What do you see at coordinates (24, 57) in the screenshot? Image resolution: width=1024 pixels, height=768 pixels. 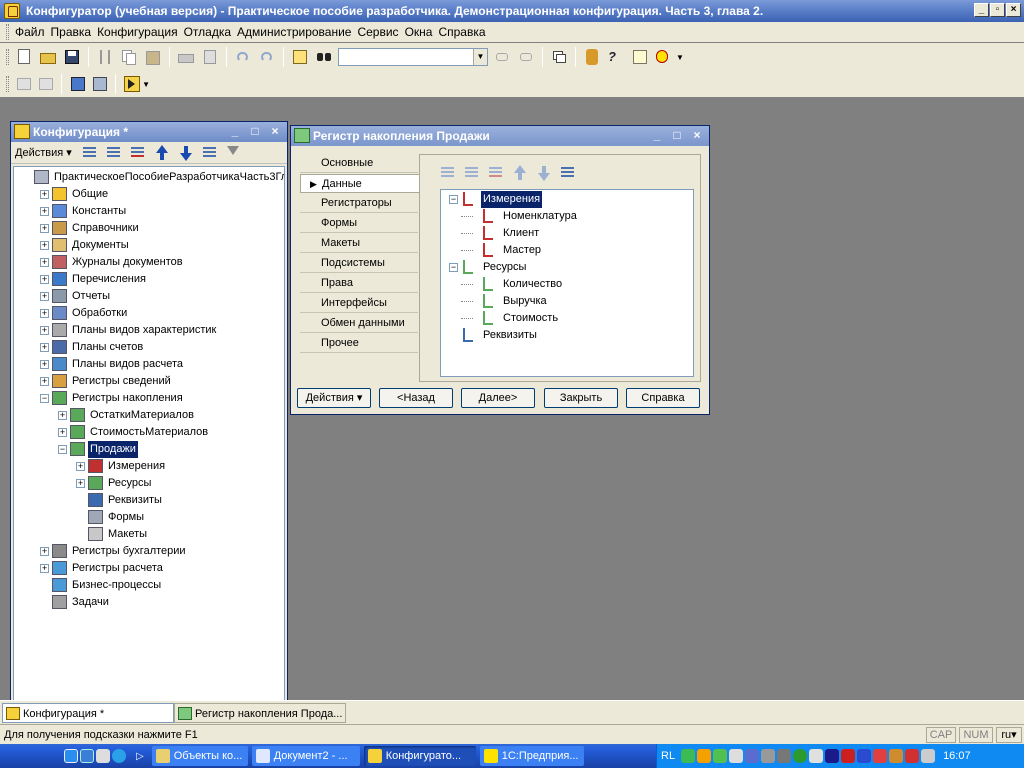 I see `new-document-icon` at bounding box center [24, 57].